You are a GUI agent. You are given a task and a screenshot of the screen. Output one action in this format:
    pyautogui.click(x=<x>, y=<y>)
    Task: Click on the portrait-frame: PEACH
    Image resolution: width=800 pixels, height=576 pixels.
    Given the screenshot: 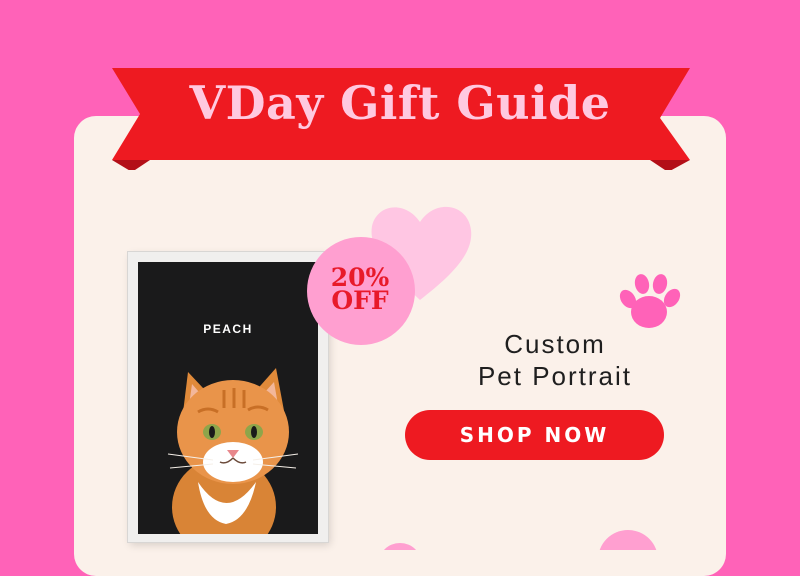 What is the action you would take?
    pyautogui.click(x=228, y=397)
    